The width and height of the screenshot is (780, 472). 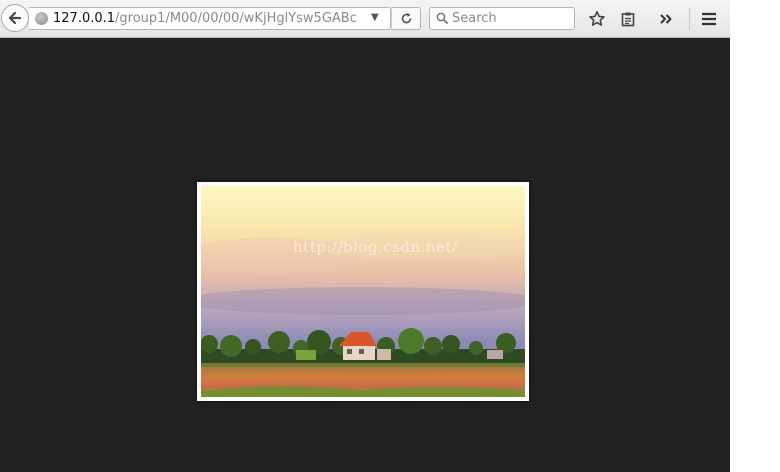 What do you see at coordinates (375, 17) in the screenshot?
I see `dropdown-arrow-icon: ▼` at bounding box center [375, 17].